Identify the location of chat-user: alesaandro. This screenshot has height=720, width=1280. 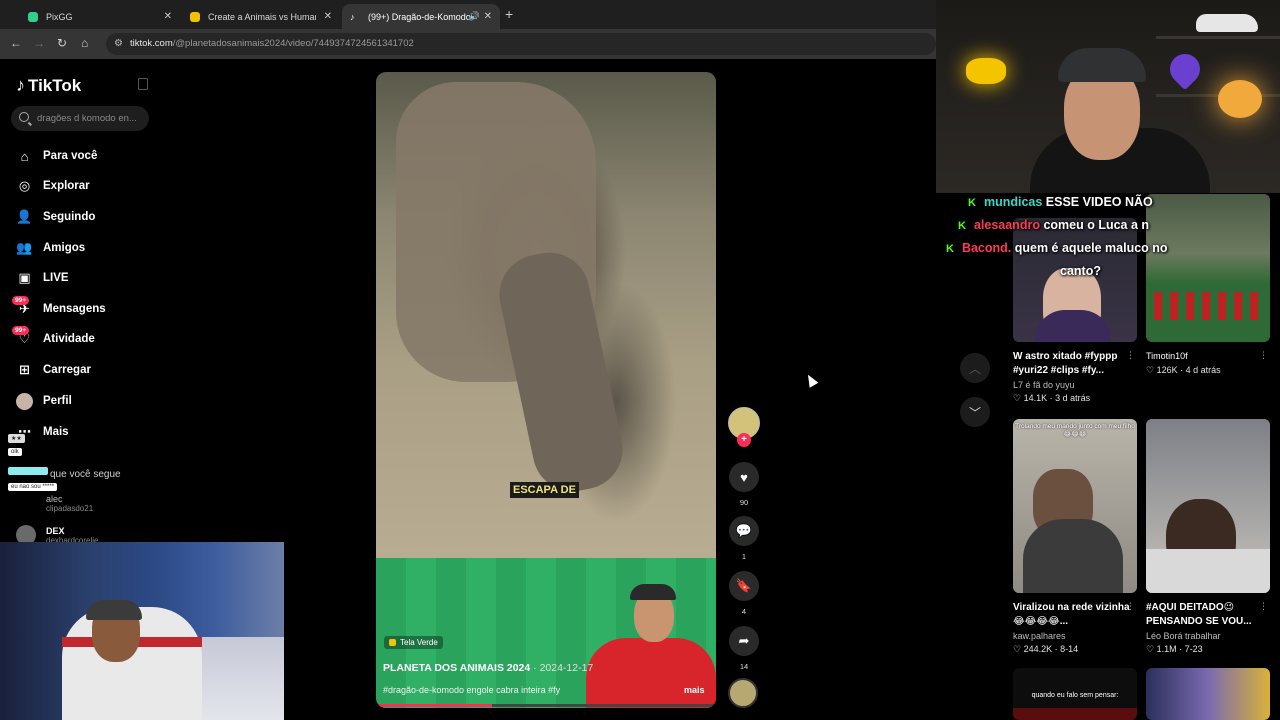
(1006, 225).